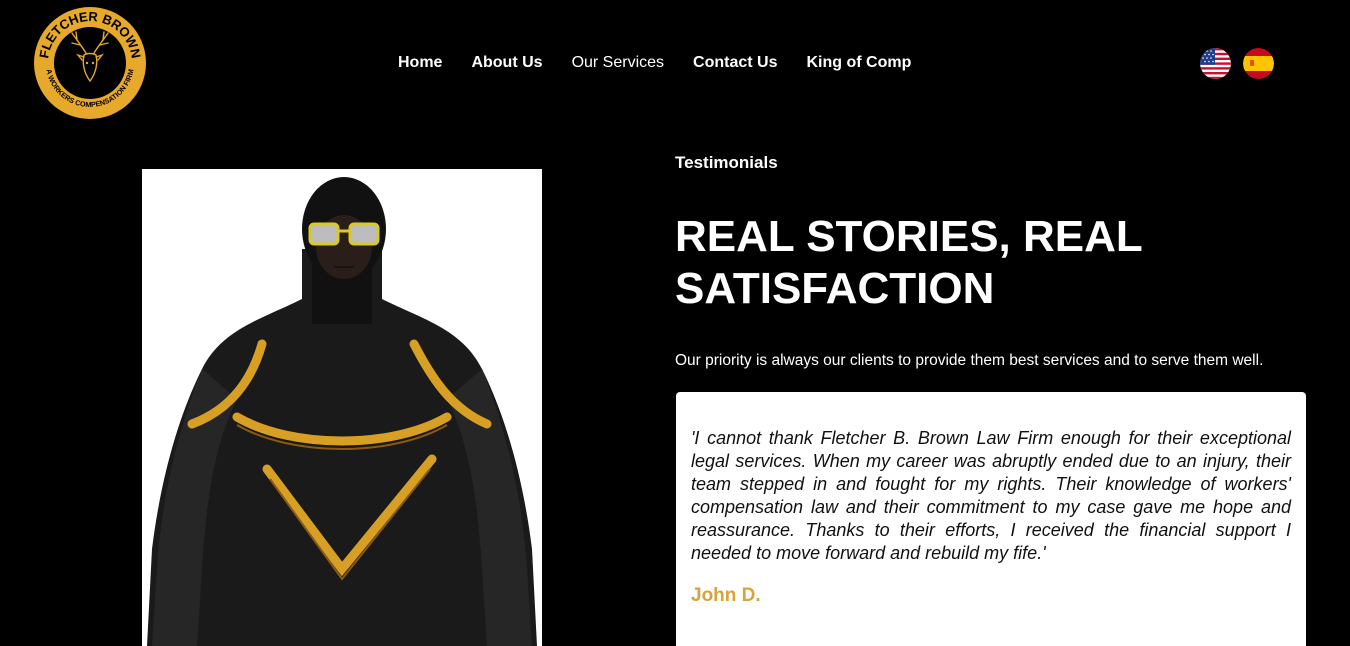 The image size is (1350, 646). I want to click on section-headline: REAL STORIES, REAL SATISFACTION, so click(908, 262).